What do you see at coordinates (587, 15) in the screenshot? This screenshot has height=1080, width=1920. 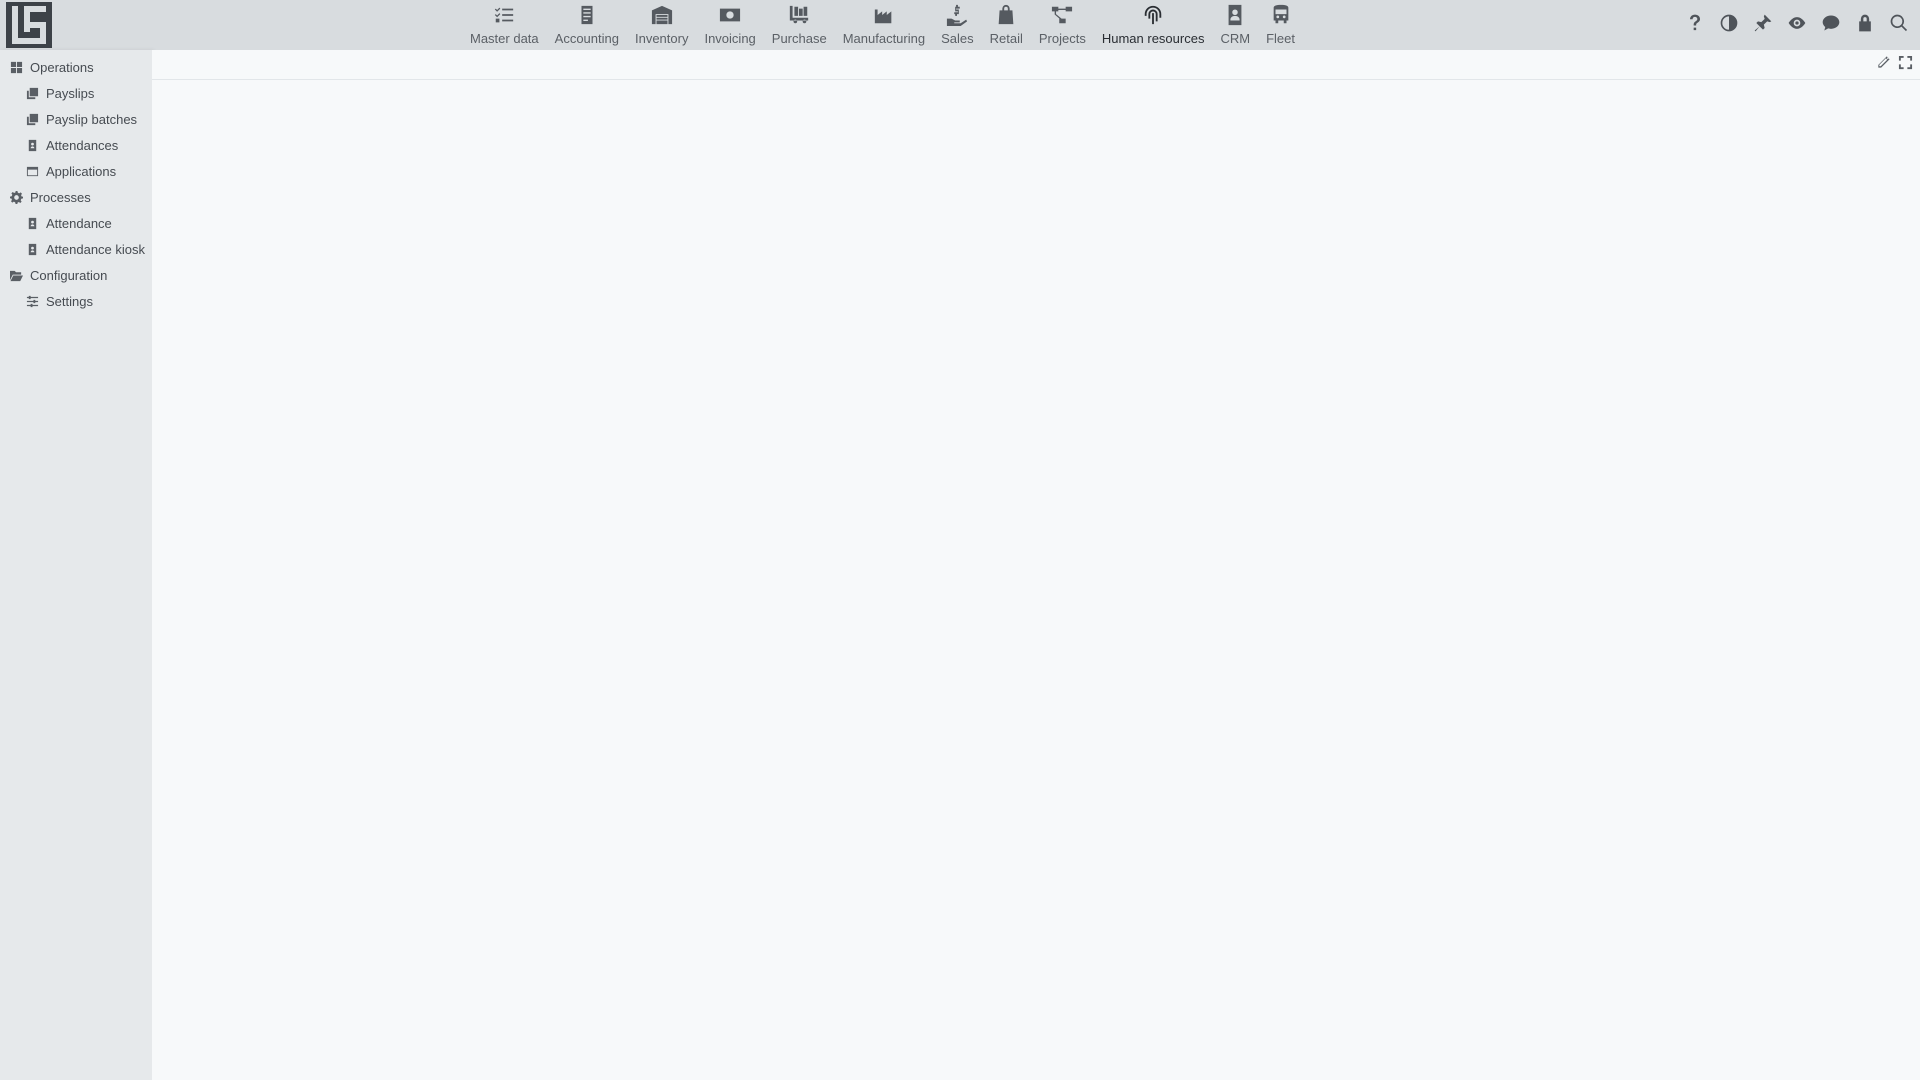 I see `ledger-icon` at bounding box center [587, 15].